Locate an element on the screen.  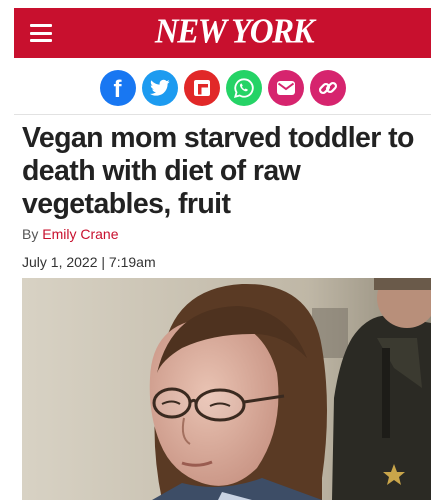
twitter-share-button is located at coordinates (159, 88).